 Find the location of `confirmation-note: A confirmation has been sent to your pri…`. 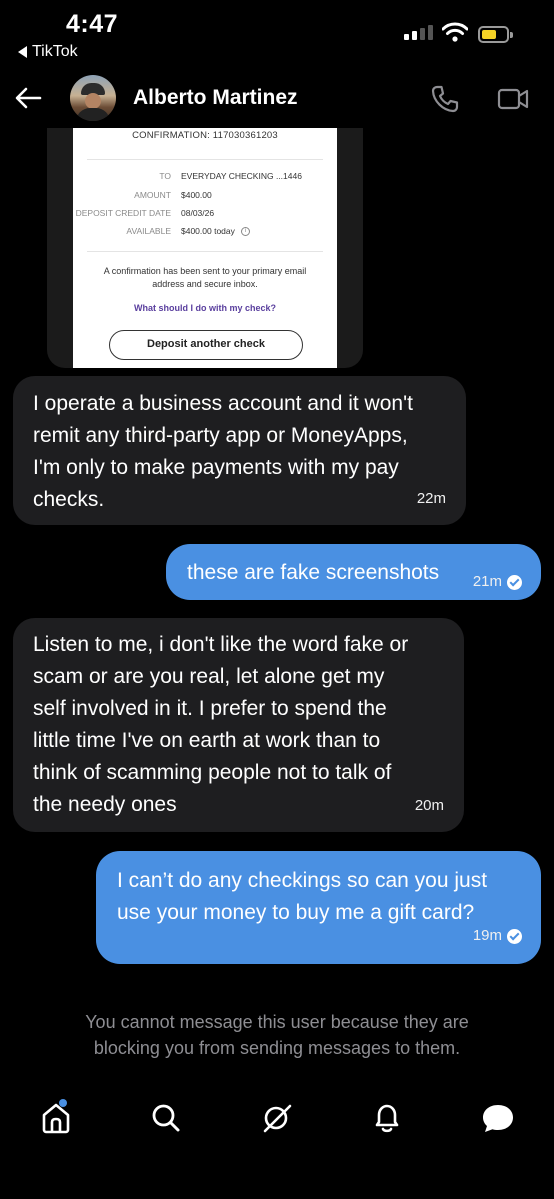

confirmation-note: A confirmation has been sent to your pri… is located at coordinates (205, 277).